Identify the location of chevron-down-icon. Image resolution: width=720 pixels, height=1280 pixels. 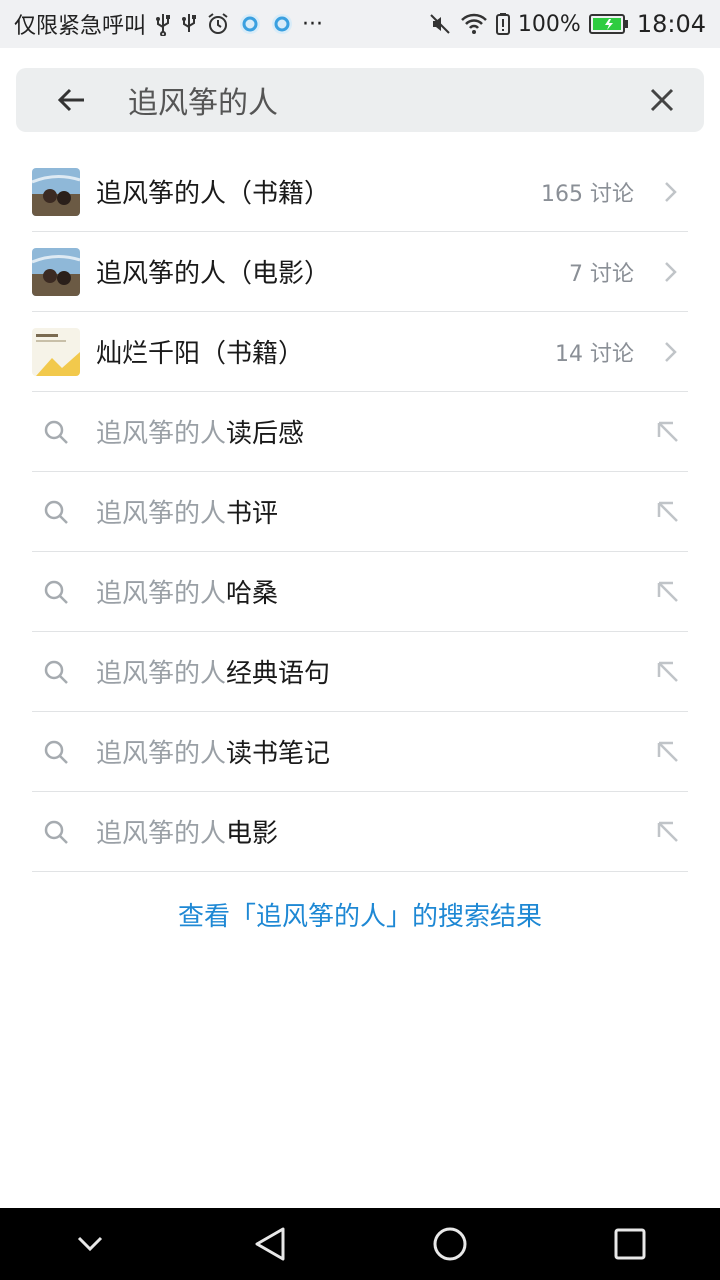
(90, 1244).